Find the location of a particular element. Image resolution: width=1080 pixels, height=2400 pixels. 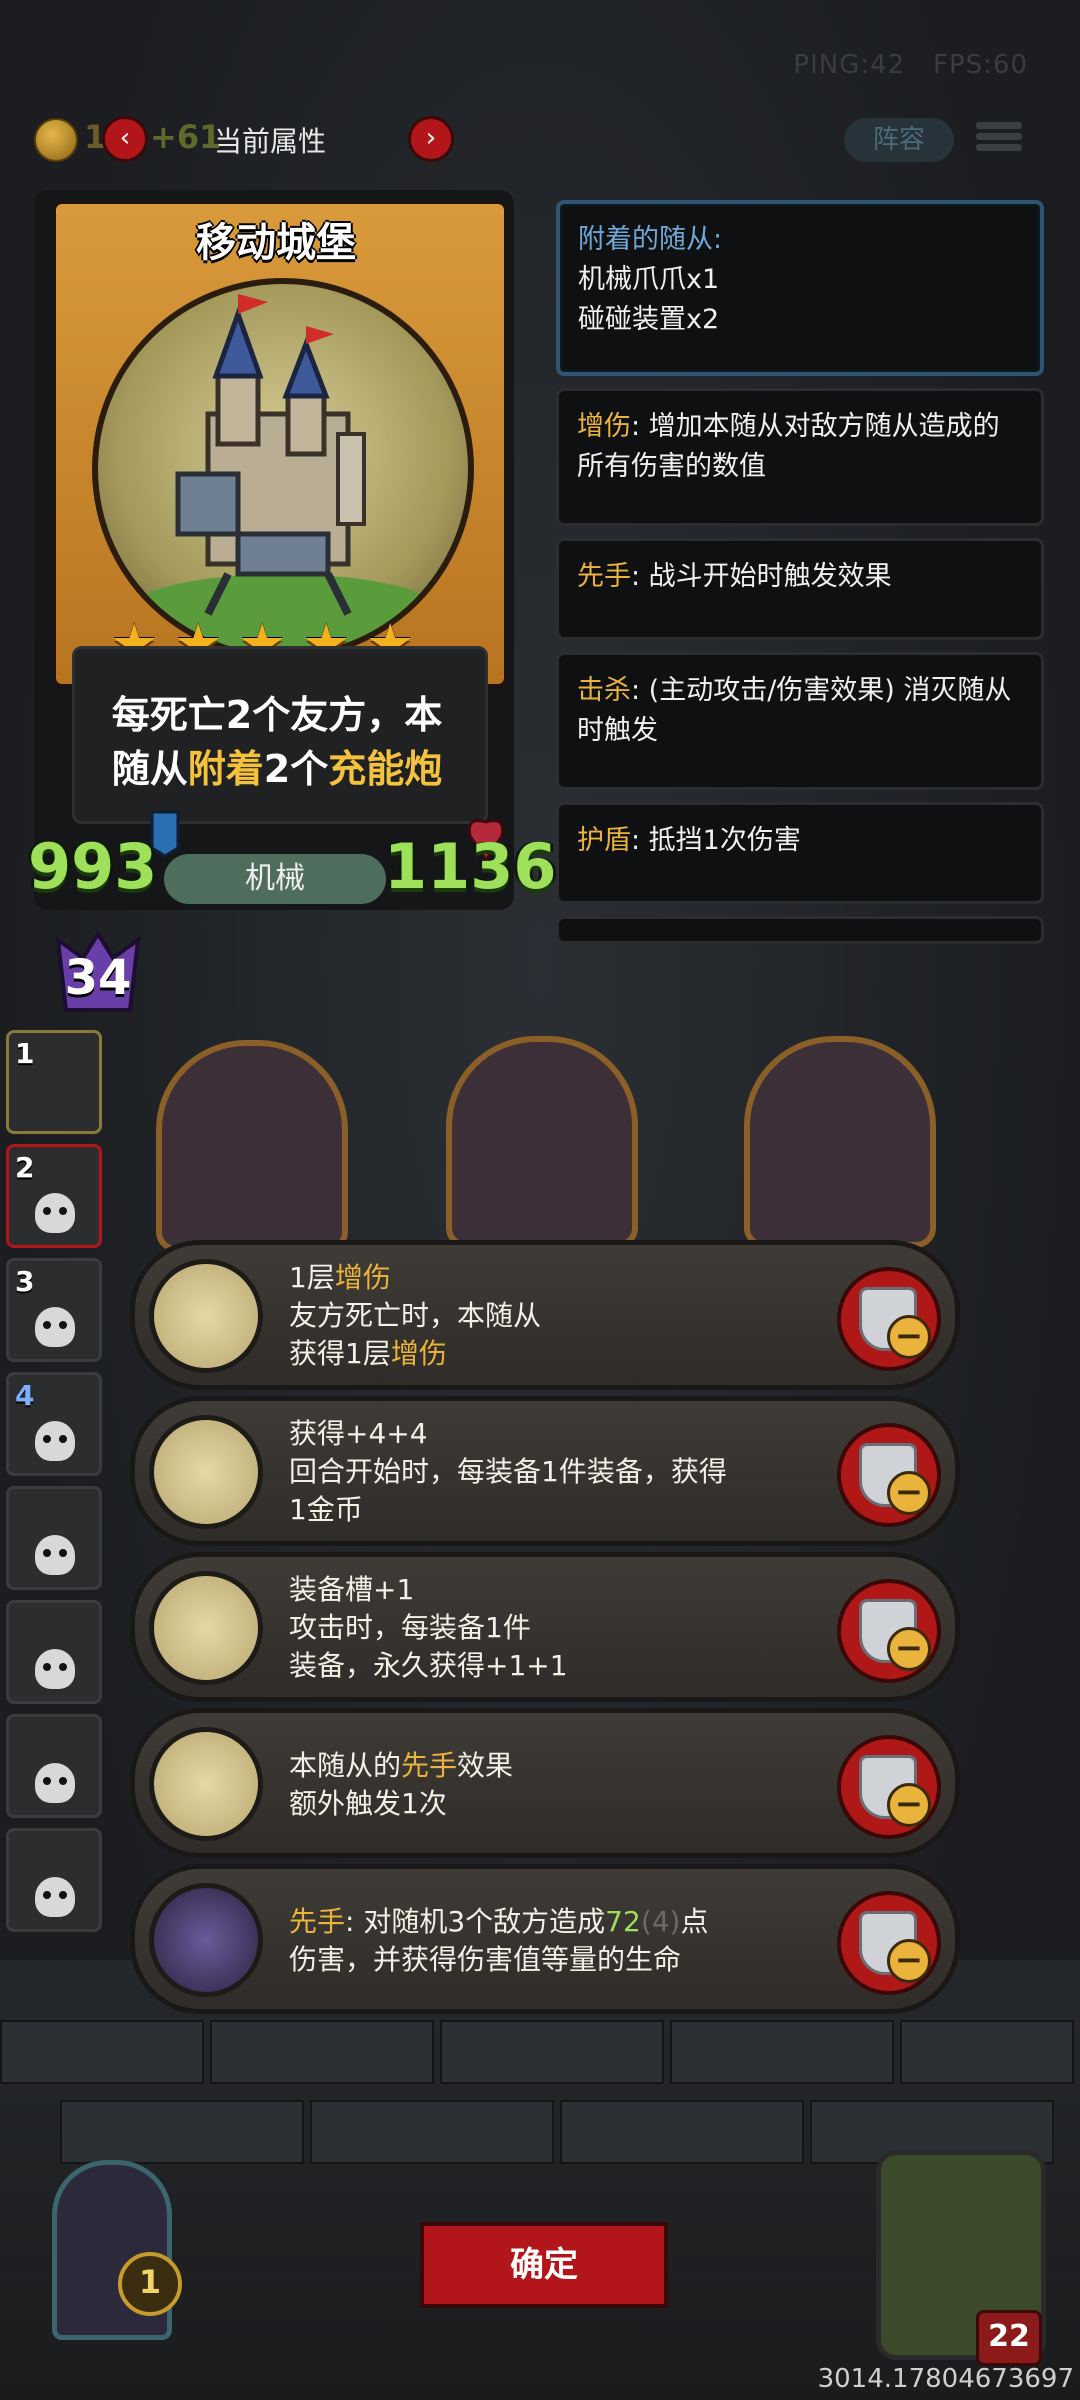

sidebar-slot: 4 is located at coordinates (54, 1424).